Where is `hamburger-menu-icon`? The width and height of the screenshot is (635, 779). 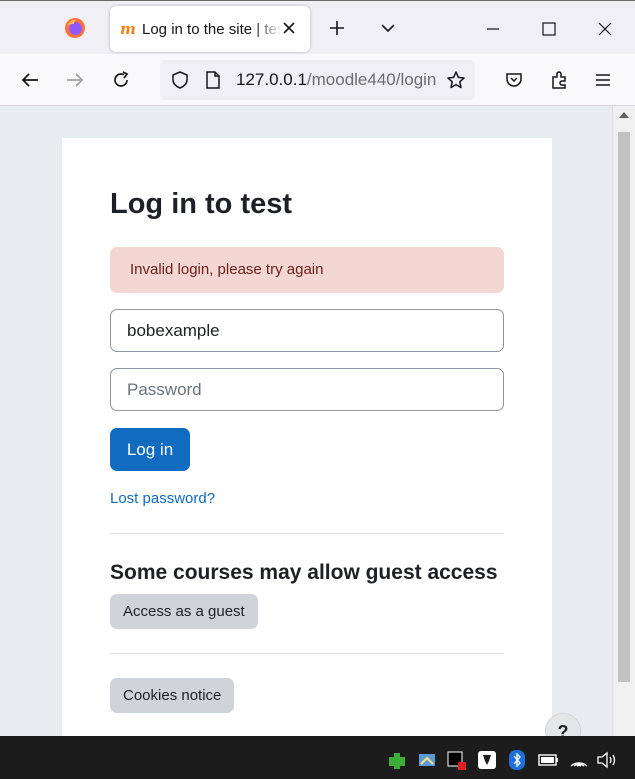 hamburger-menu-icon is located at coordinates (603, 80).